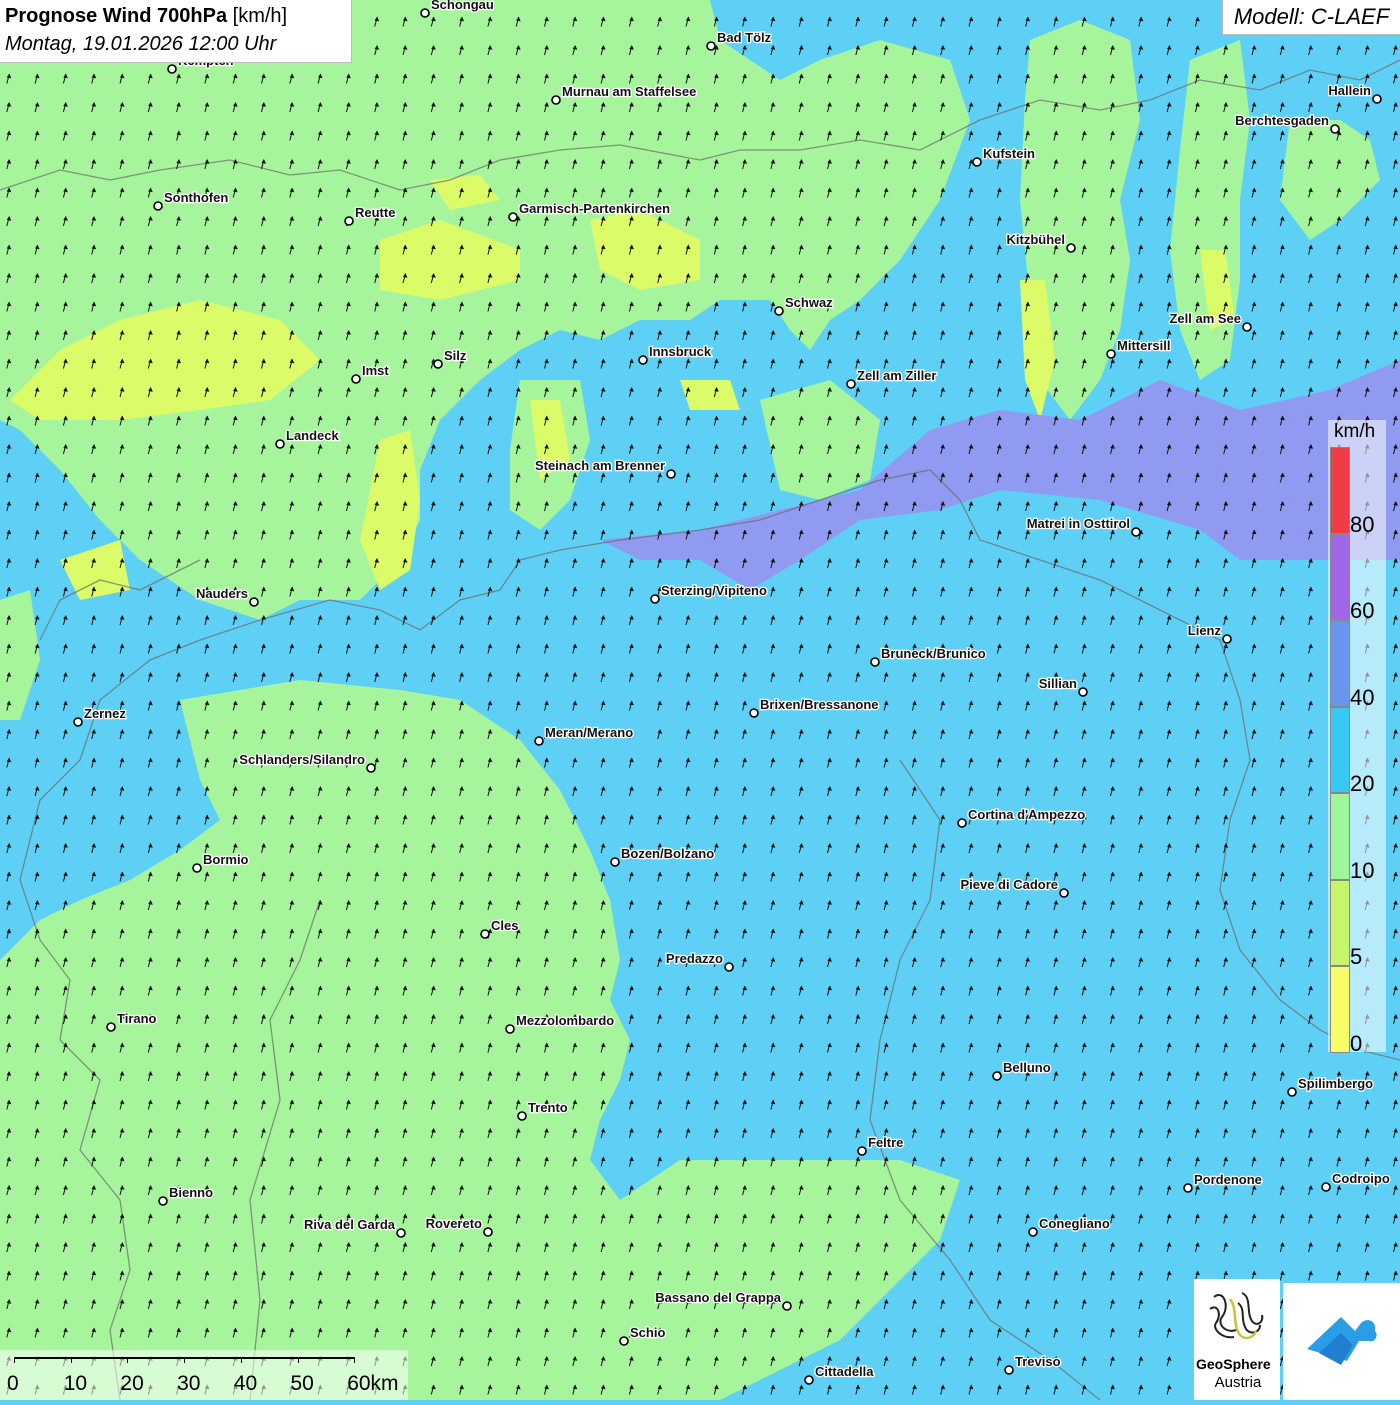  What do you see at coordinates (600, 465) in the screenshot?
I see `city-label: Steinach am Brenner` at bounding box center [600, 465].